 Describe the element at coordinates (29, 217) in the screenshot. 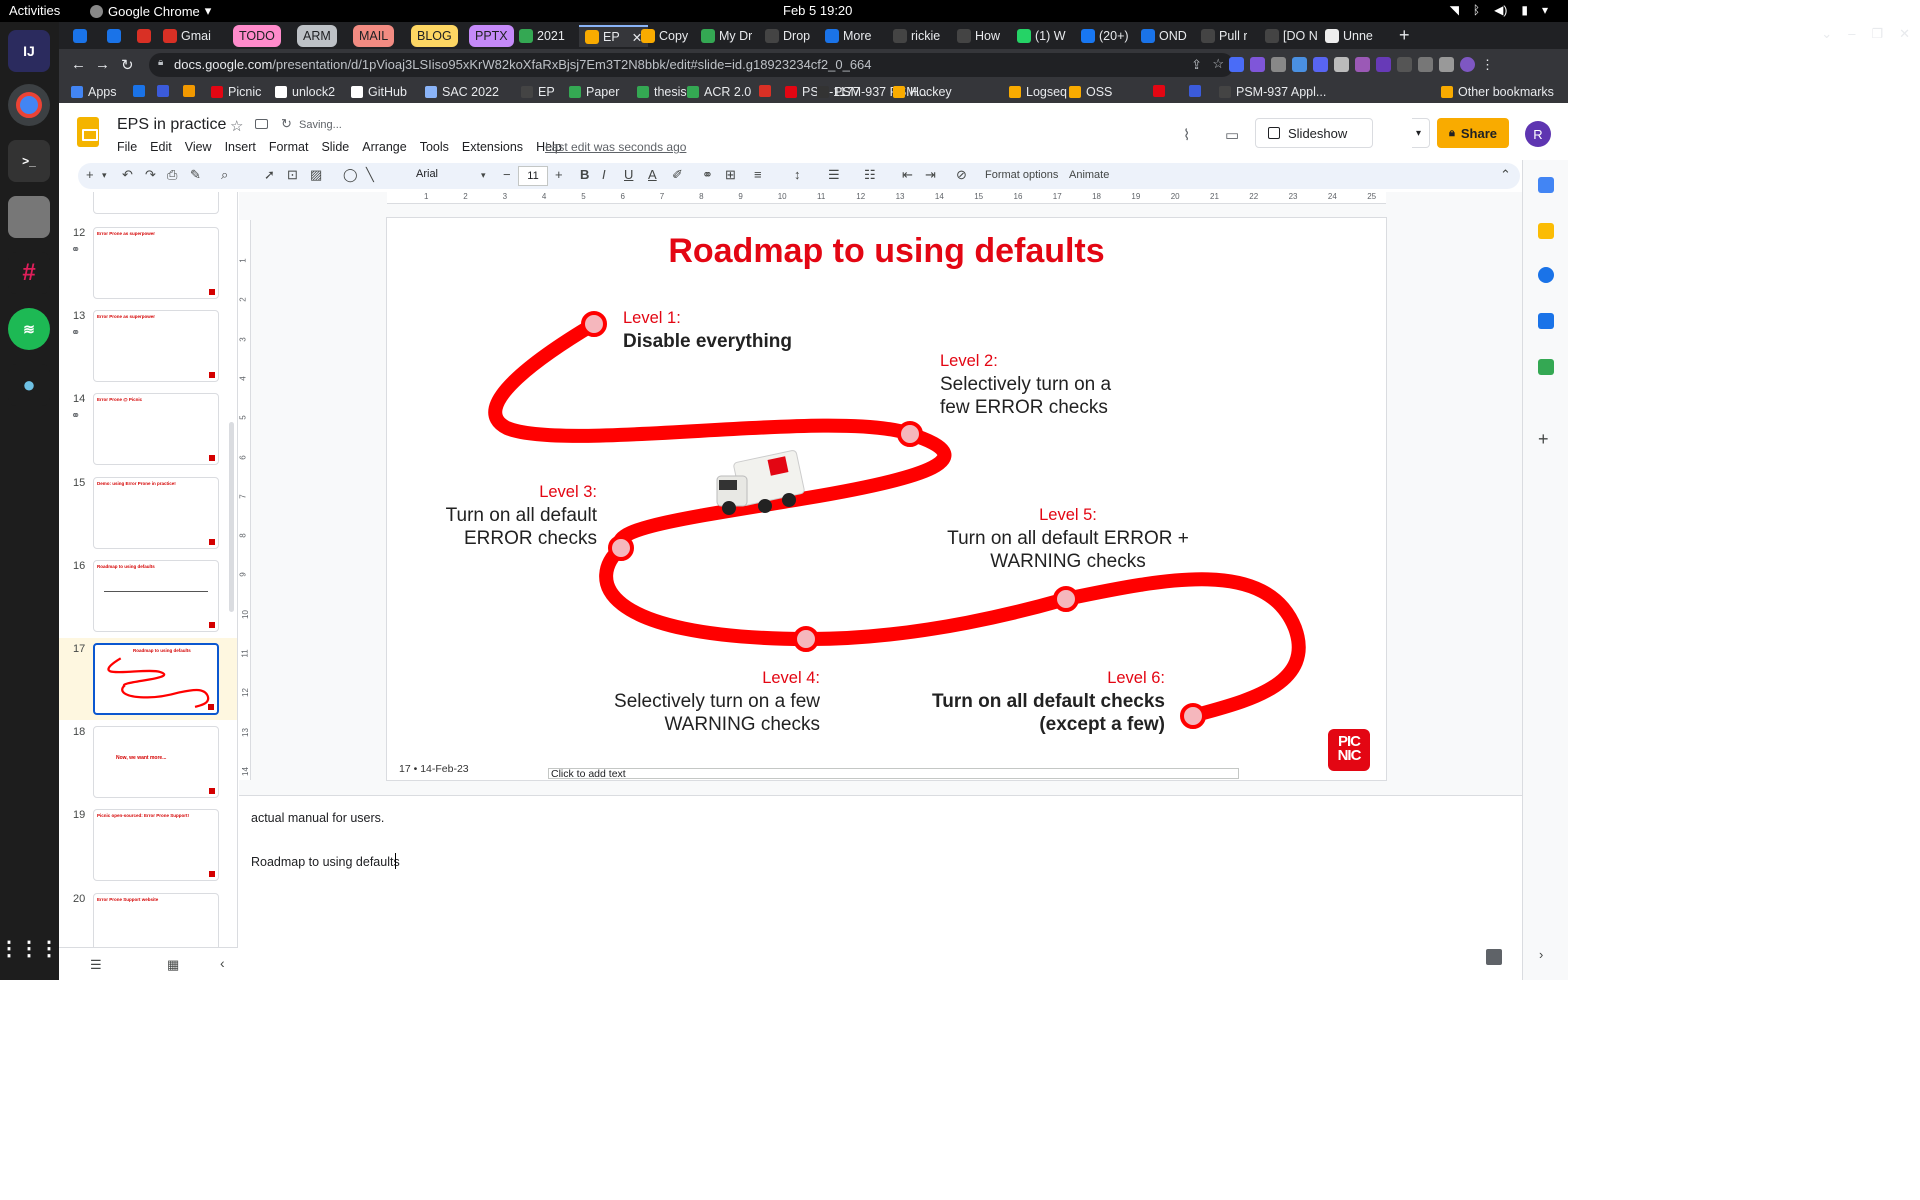

I see `files-icon` at that location.